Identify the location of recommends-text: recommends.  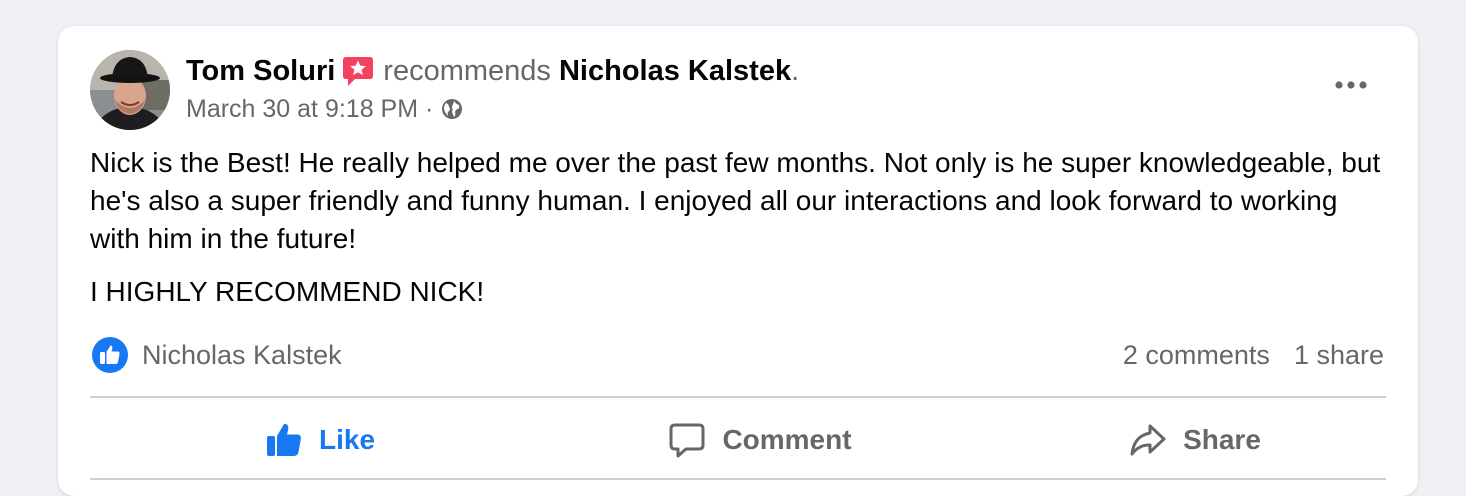
(467, 71).